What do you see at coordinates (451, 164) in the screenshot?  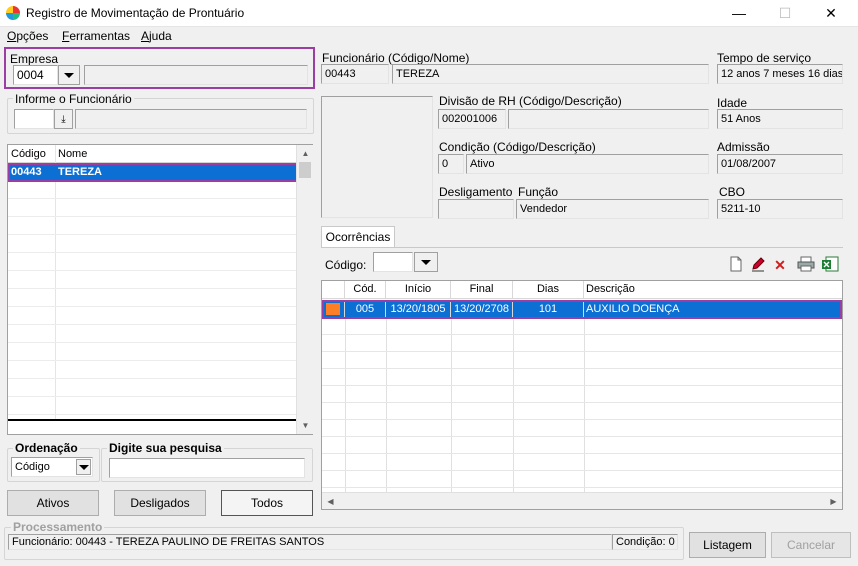 I see `condicao-code-field: 0` at bounding box center [451, 164].